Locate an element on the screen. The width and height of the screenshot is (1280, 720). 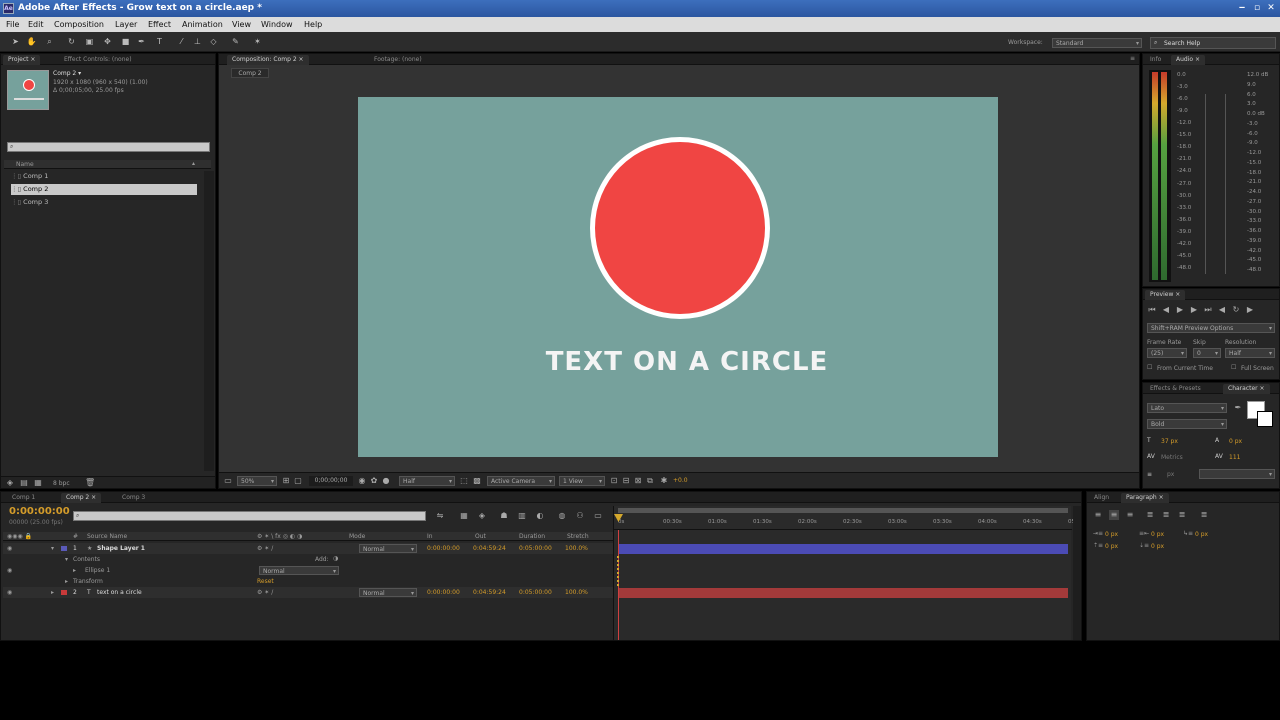
layer-name: text on a circle is located at coordinates (119, 592).